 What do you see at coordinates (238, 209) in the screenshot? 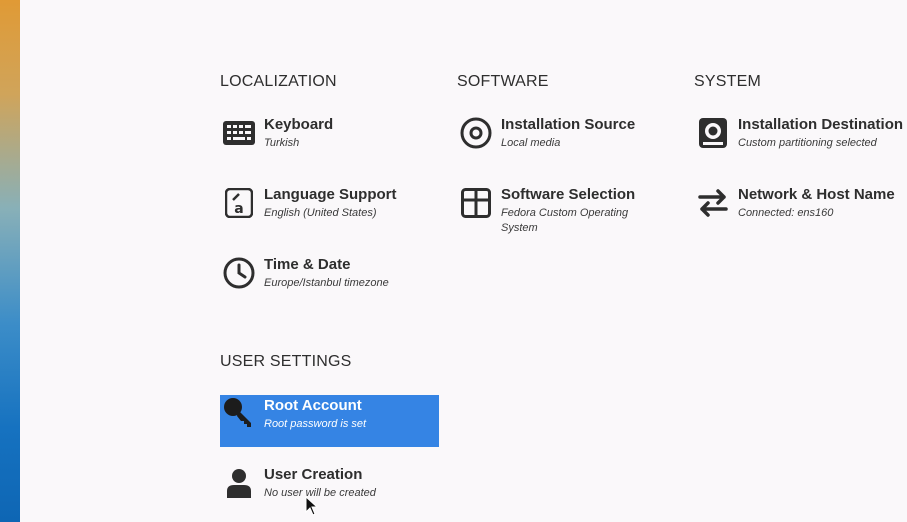
I see `svg-text: a` at bounding box center [238, 209].